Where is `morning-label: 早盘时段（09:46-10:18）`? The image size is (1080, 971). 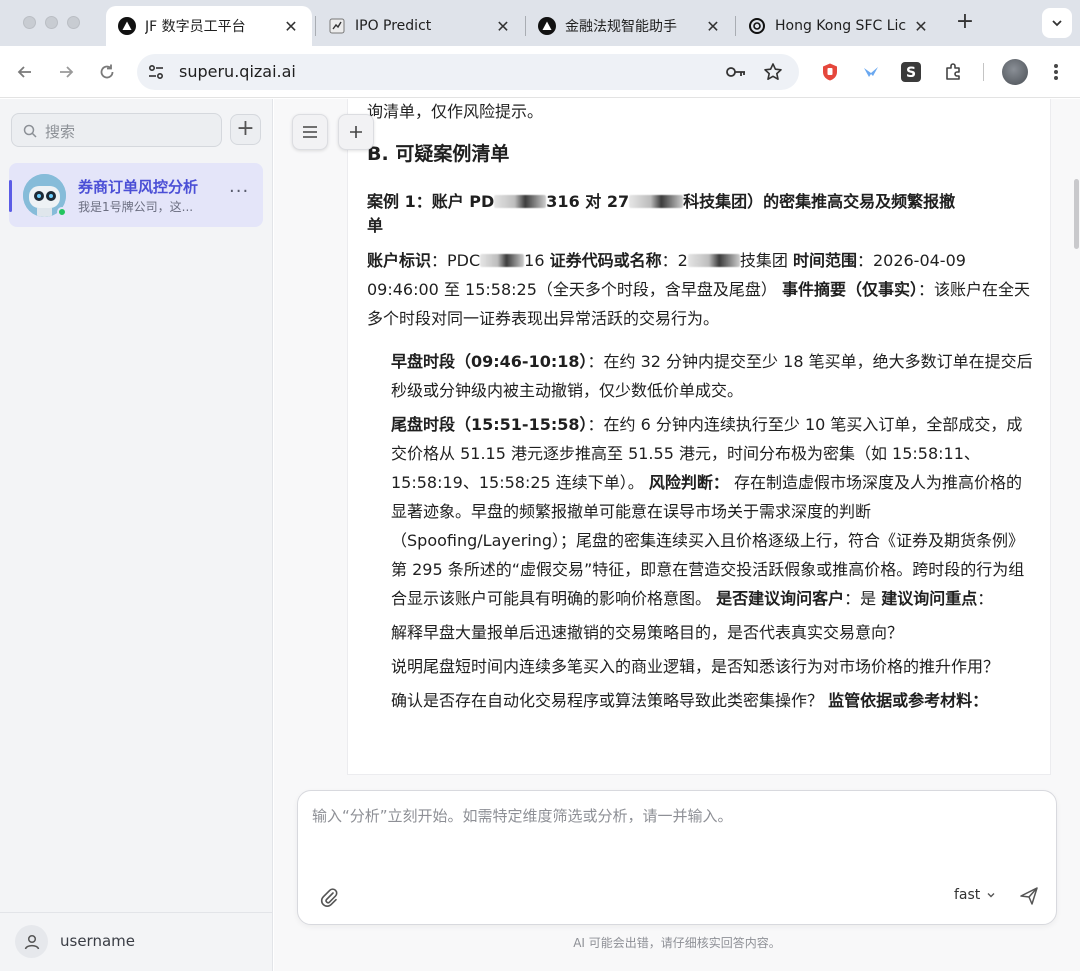
morning-label: 早盘时段（09:46-10:18） is located at coordinates (489, 361).